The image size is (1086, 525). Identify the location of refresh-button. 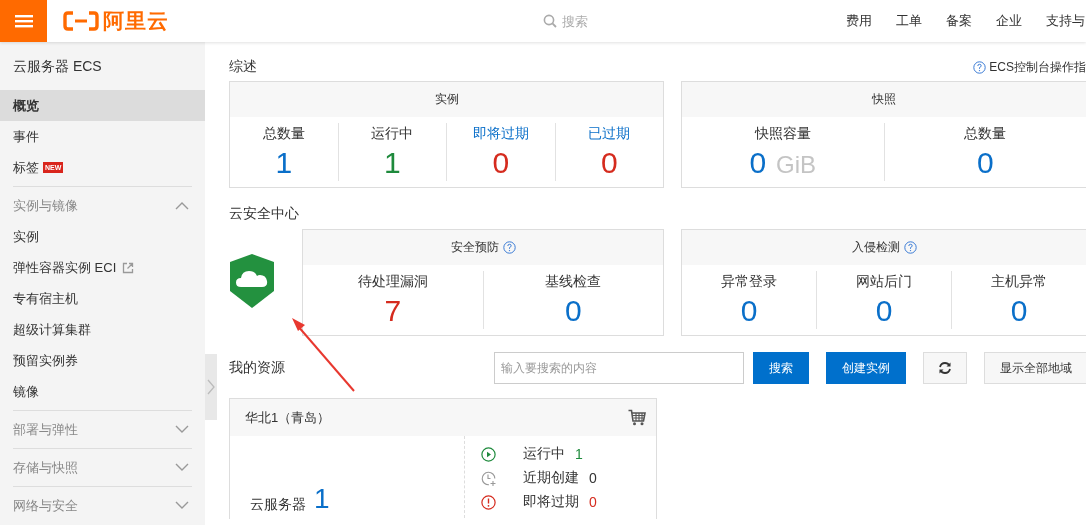
(945, 368).